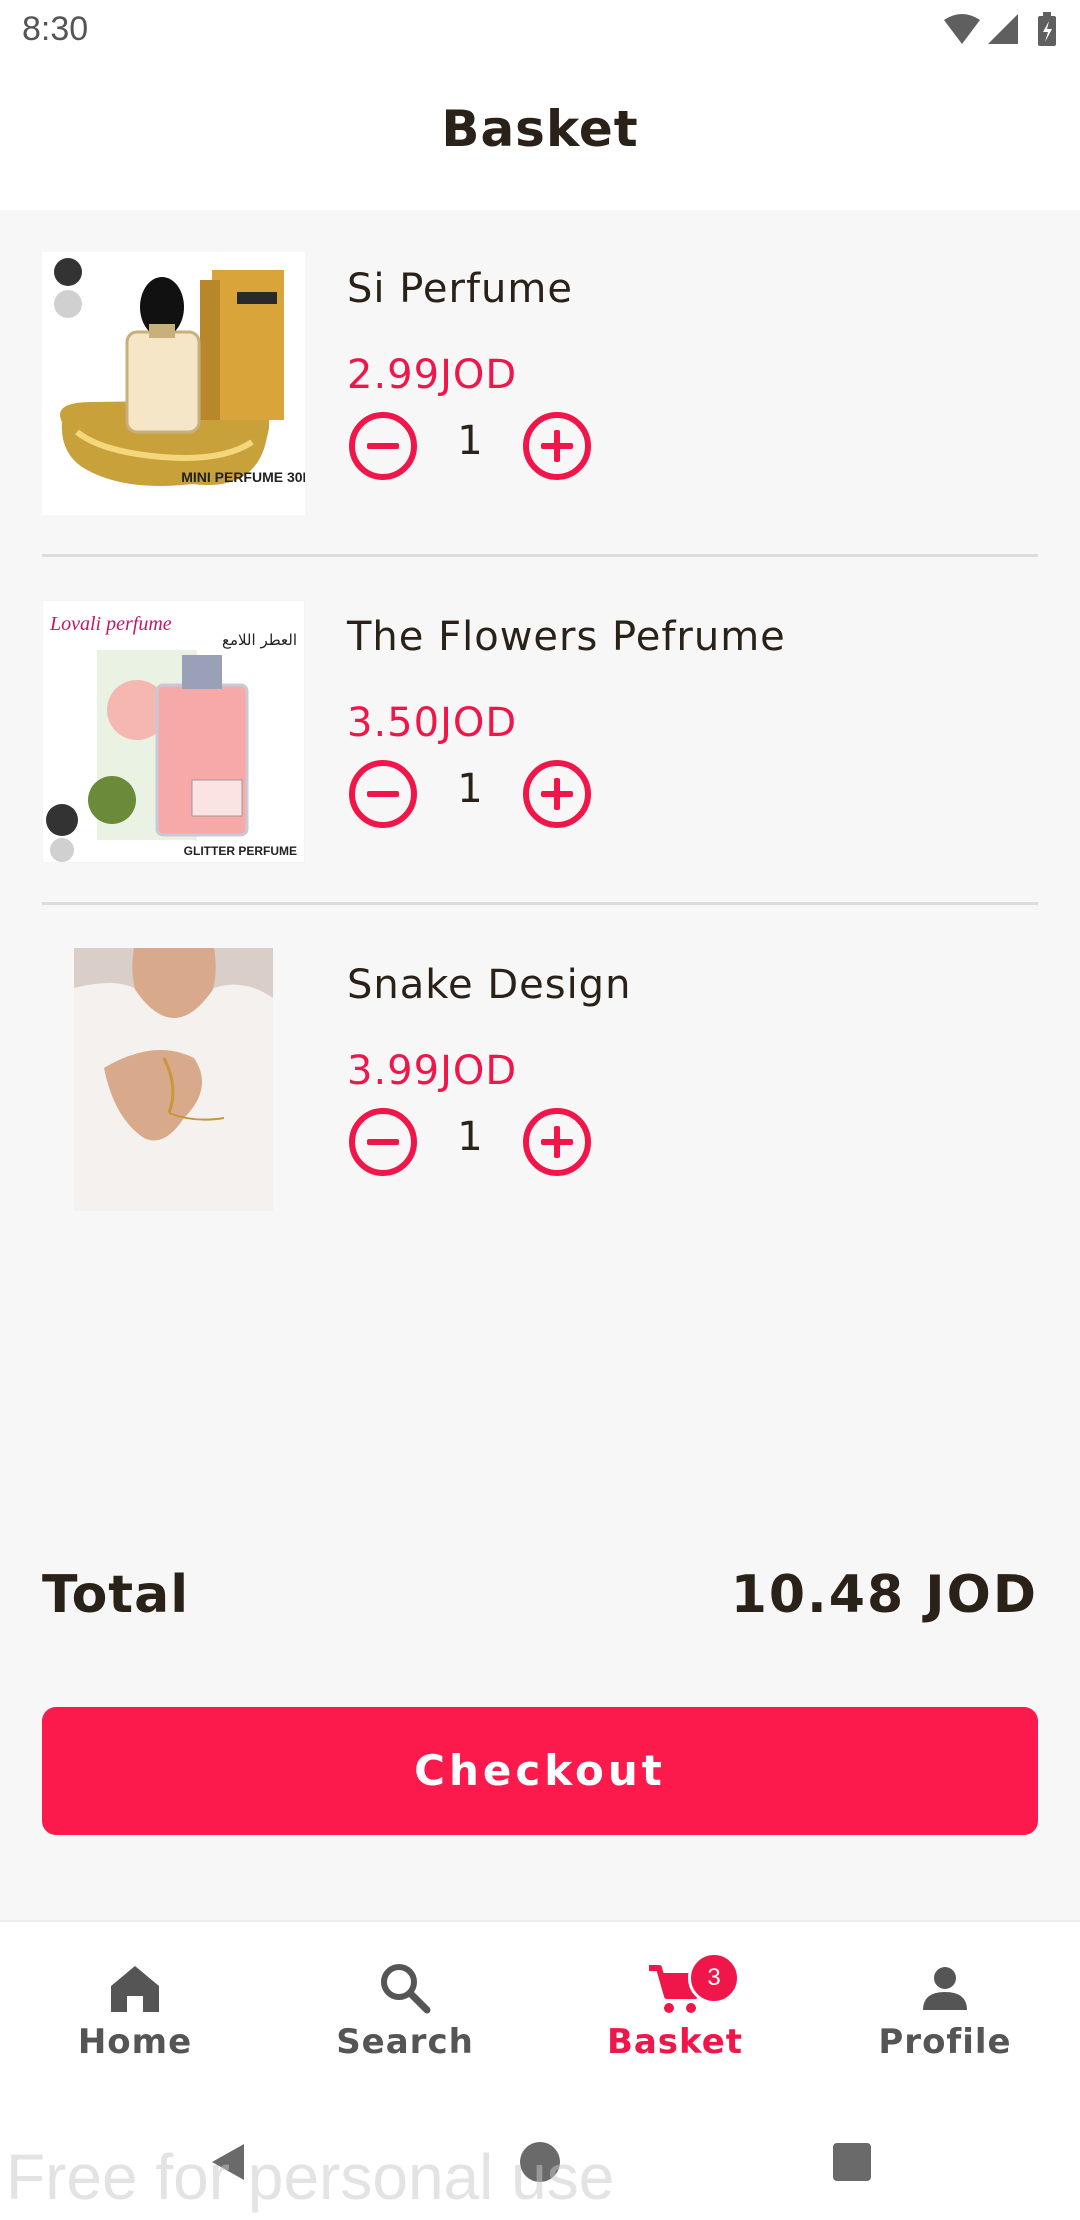 Image resolution: width=1080 pixels, height=2220 pixels. I want to click on nav-label: Basket, so click(675, 2042).